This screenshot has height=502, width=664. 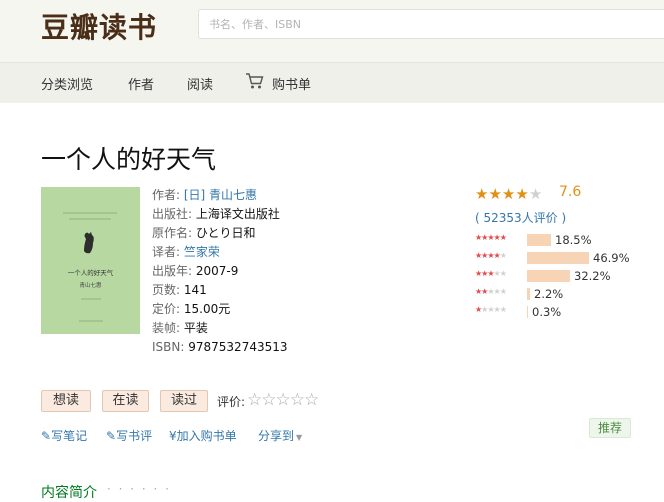 What do you see at coordinates (172, 233) in the screenshot?
I see `original-title-label: 原作名:` at bounding box center [172, 233].